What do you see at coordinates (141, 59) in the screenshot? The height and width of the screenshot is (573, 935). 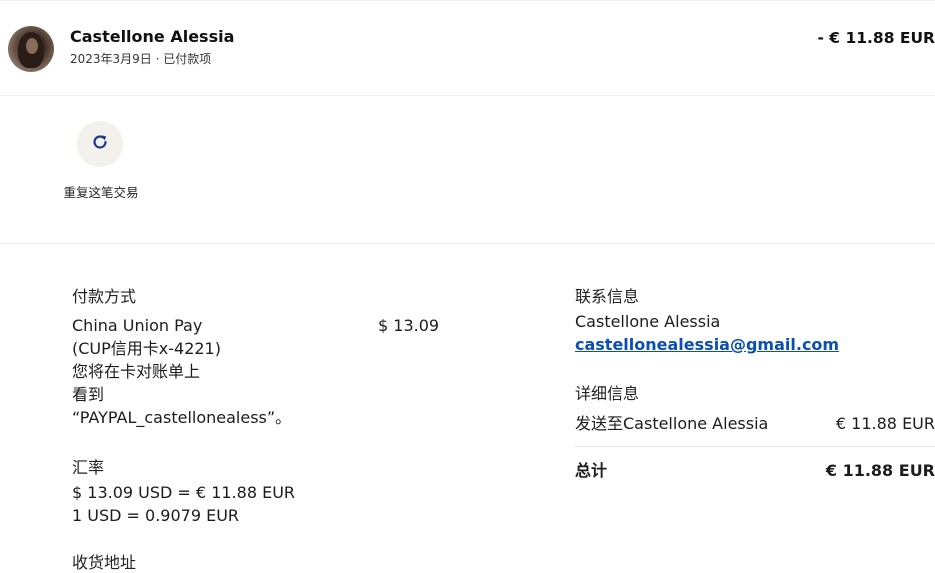 I see `transaction-date-status: 2023年3月9日 · 已付款项` at bounding box center [141, 59].